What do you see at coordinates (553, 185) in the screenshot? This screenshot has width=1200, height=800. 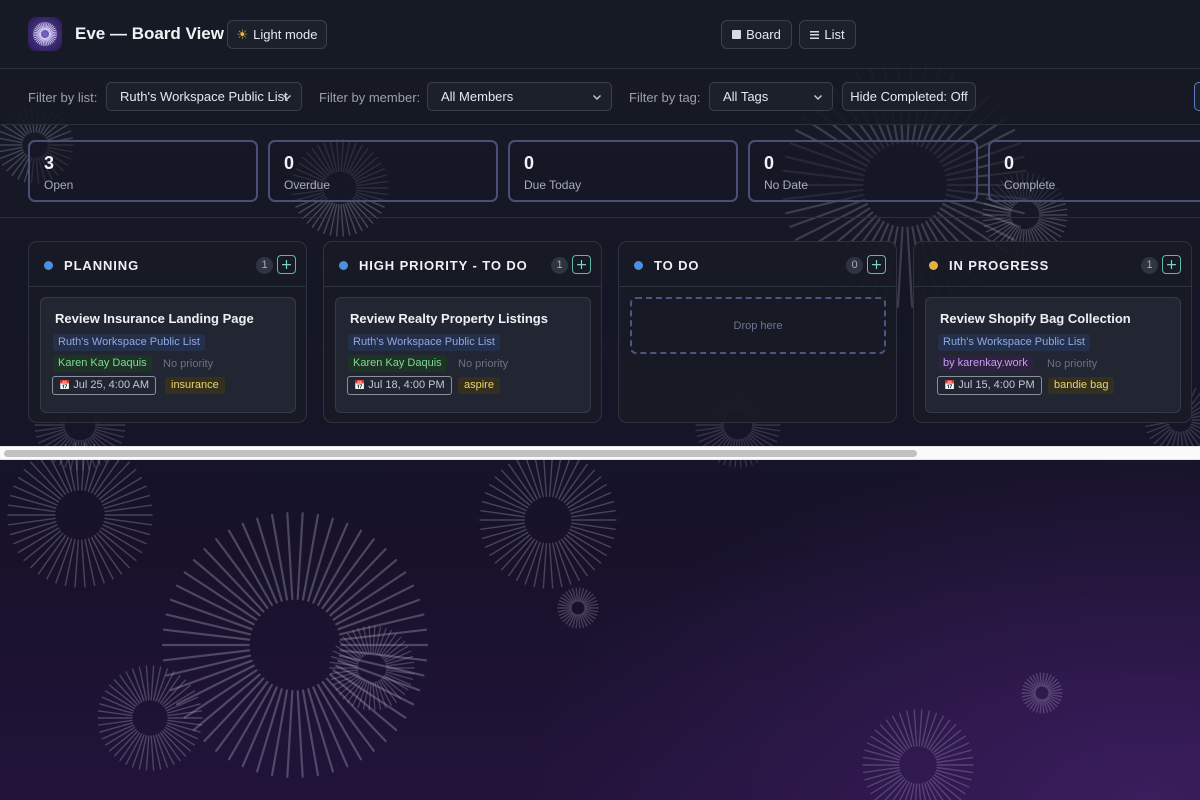 I see `stat-label: Due Today` at bounding box center [553, 185].